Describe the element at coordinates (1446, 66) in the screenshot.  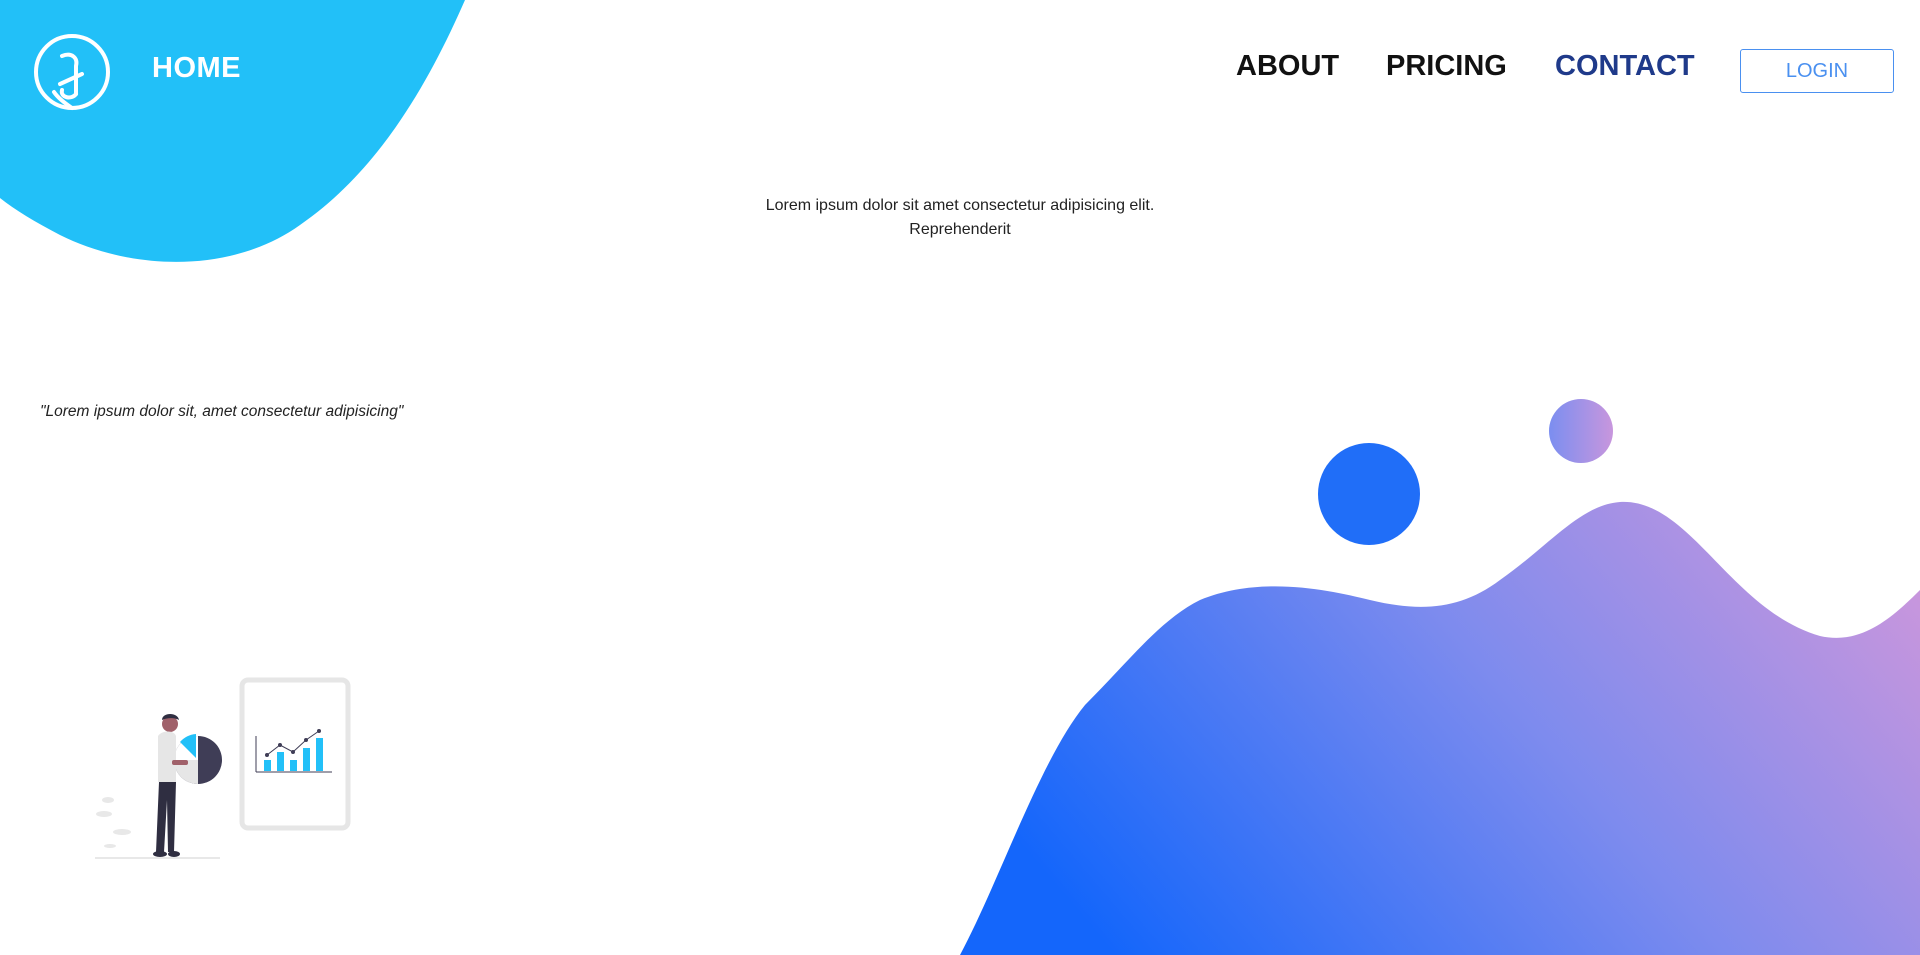
I see `nav-pricing-link: PRICING` at that location.